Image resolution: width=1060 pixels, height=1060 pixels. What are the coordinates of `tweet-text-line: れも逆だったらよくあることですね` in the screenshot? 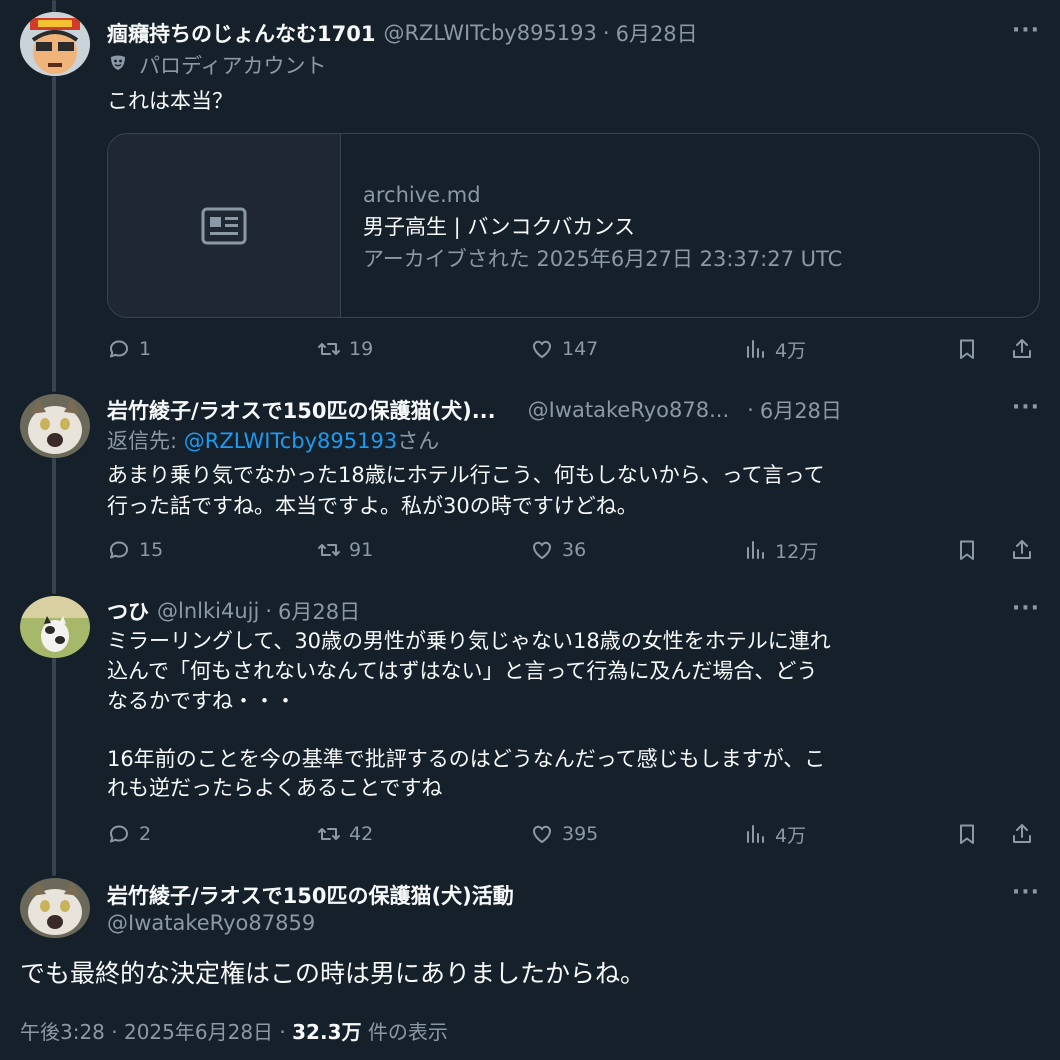 It's located at (275, 788).